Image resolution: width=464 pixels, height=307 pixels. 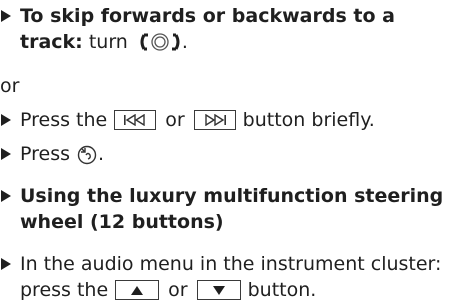 What do you see at coordinates (64, 290) in the screenshot?
I see `audio-menu-press: press the` at bounding box center [64, 290].